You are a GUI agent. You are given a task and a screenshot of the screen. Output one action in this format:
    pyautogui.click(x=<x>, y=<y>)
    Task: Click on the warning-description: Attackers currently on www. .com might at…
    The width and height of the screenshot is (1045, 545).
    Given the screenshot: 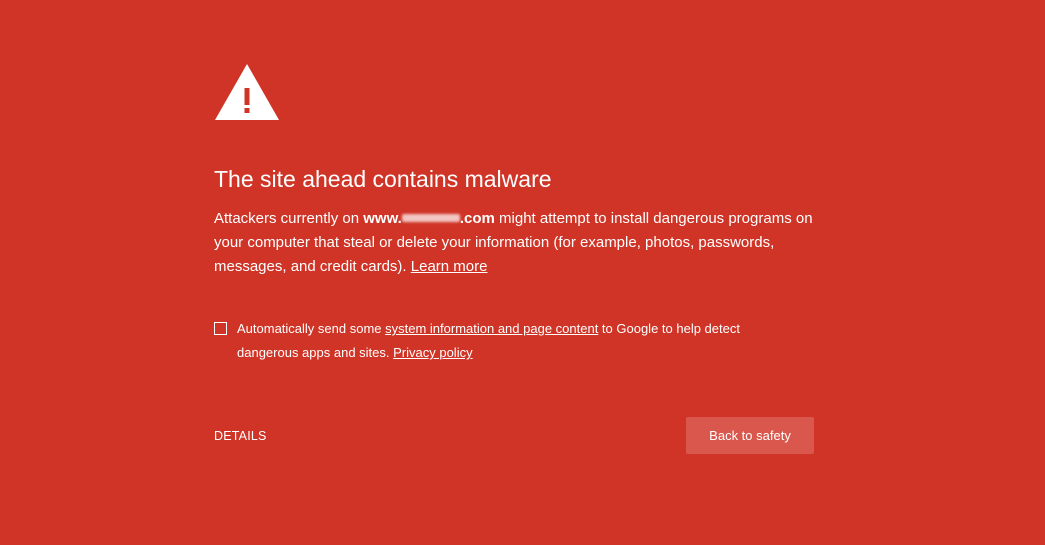 What is the action you would take?
    pyautogui.click(x=514, y=243)
    